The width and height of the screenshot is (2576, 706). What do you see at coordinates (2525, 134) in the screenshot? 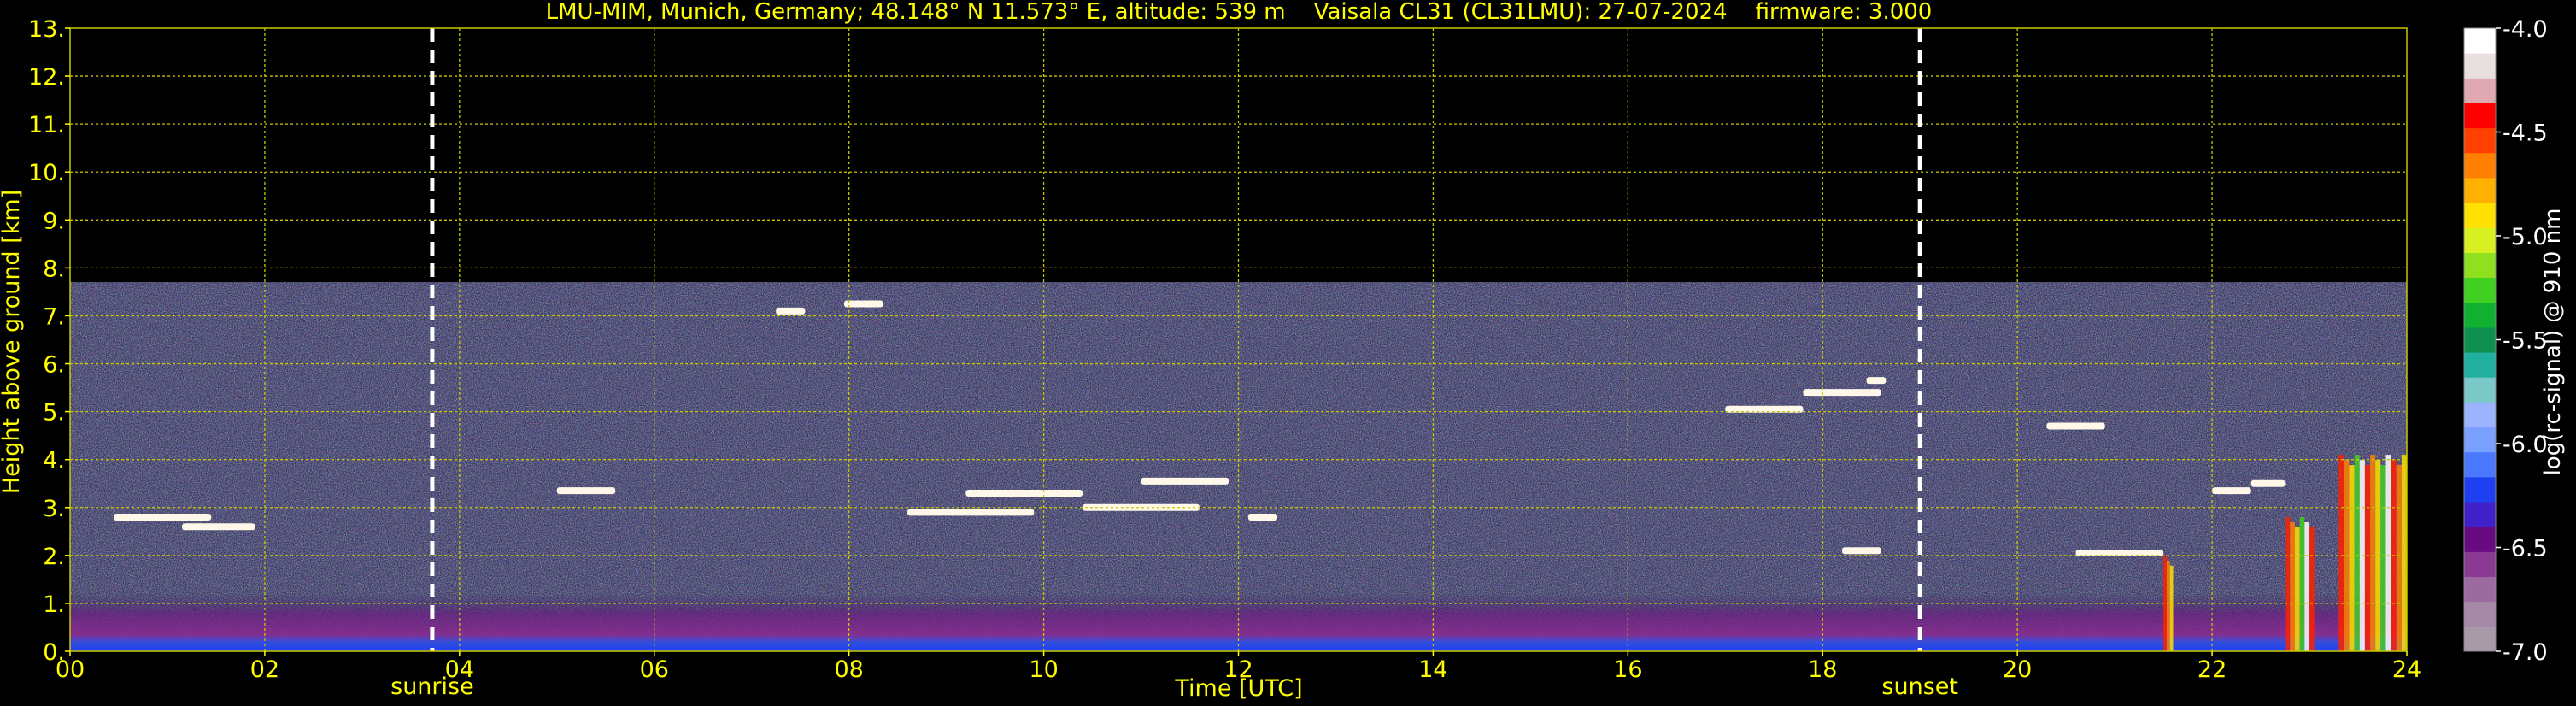
I see `colorbar-tick-label-1: -4.5` at bounding box center [2525, 134].